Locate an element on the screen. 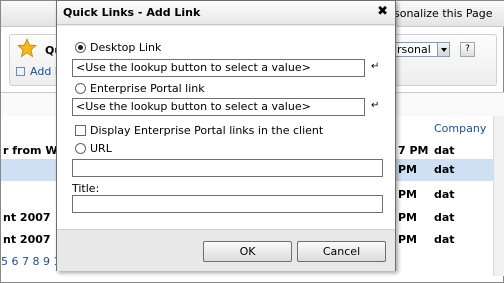  star-icon is located at coordinates (27, 48).